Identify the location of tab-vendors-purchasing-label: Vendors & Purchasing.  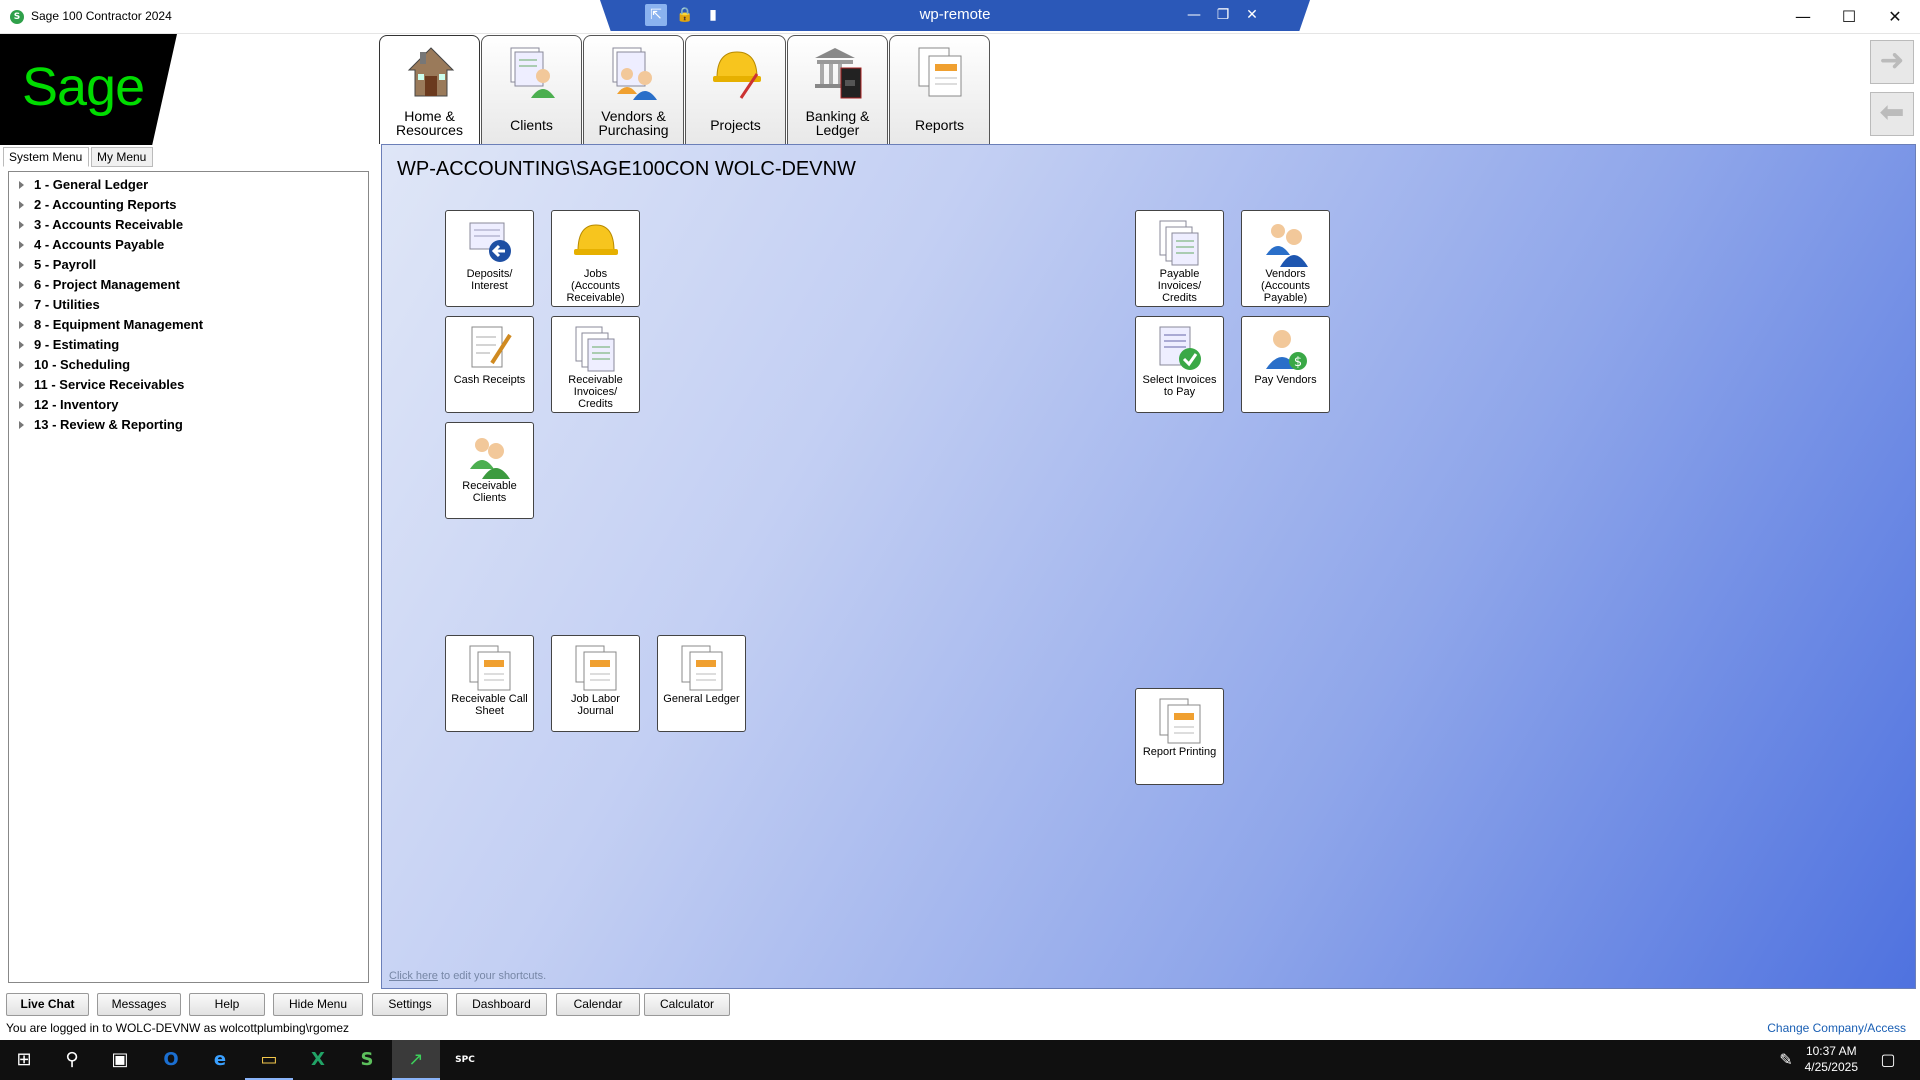
(633, 123).